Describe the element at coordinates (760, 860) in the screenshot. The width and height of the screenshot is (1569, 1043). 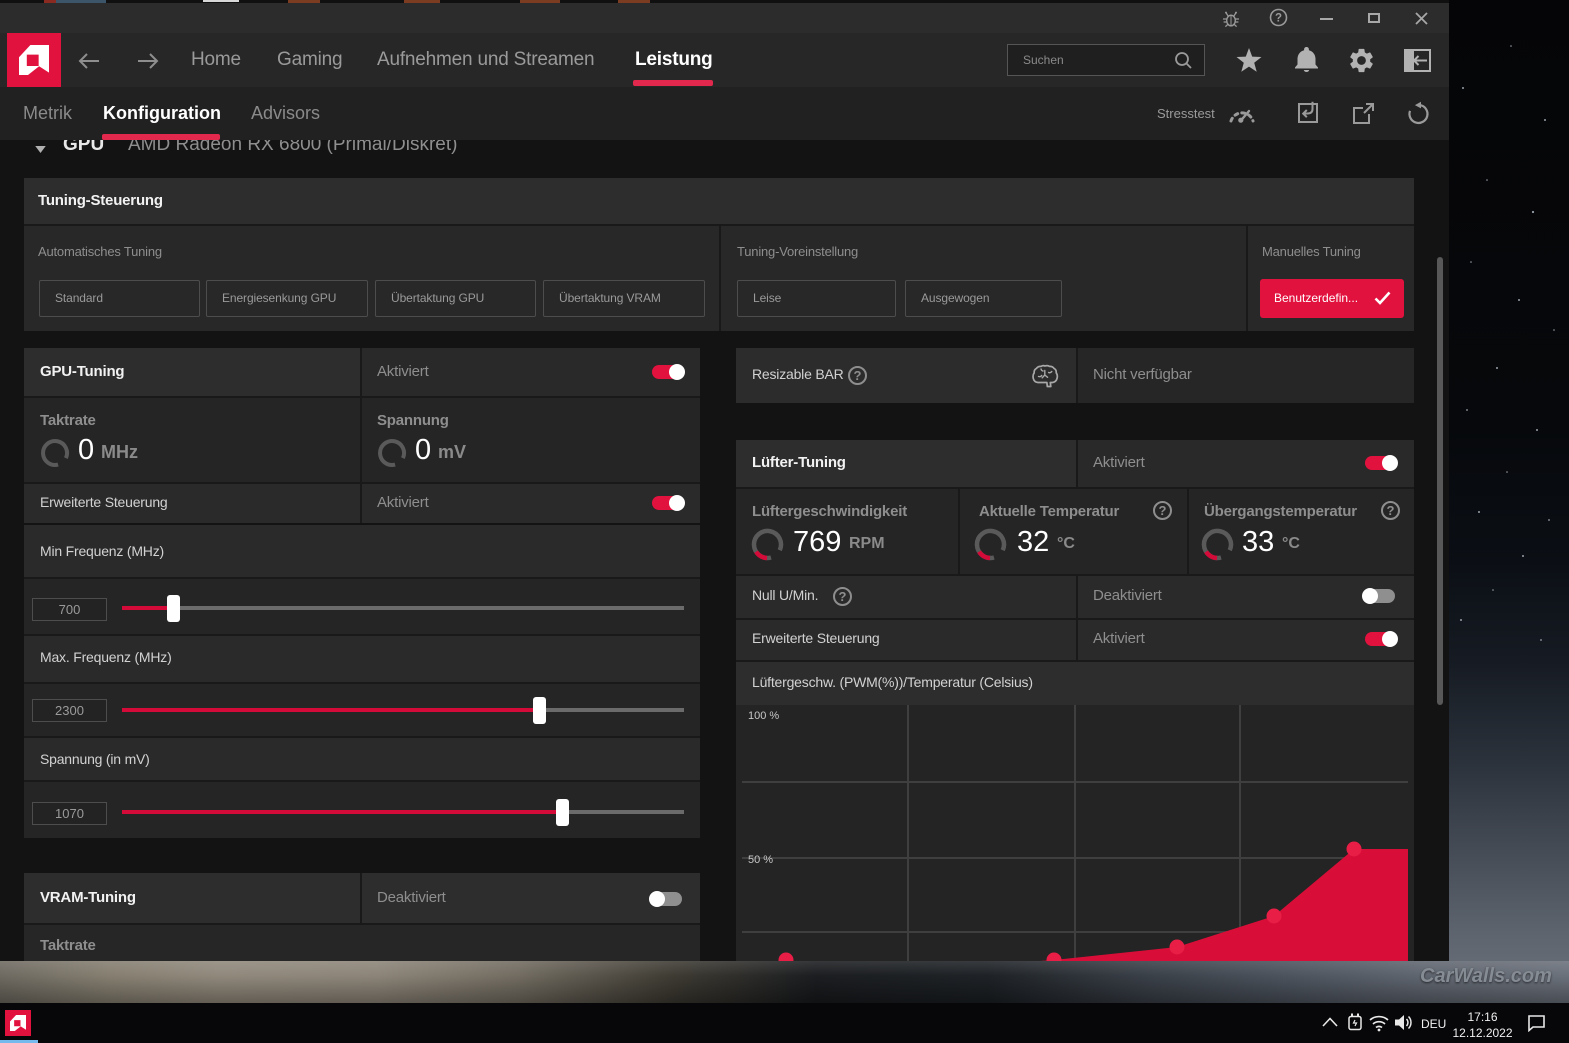
I see `svg-text: 50 %` at that location.